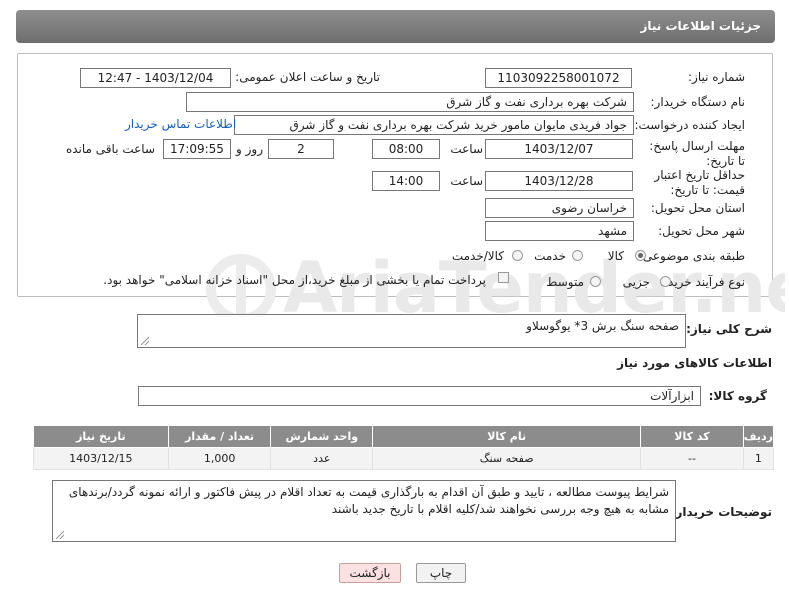 The image size is (789, 598). What do you see at coordinates (559, 208) in the screenshot?
I see `province-field: خراسان رضوی` at bounding box center [559, 208].